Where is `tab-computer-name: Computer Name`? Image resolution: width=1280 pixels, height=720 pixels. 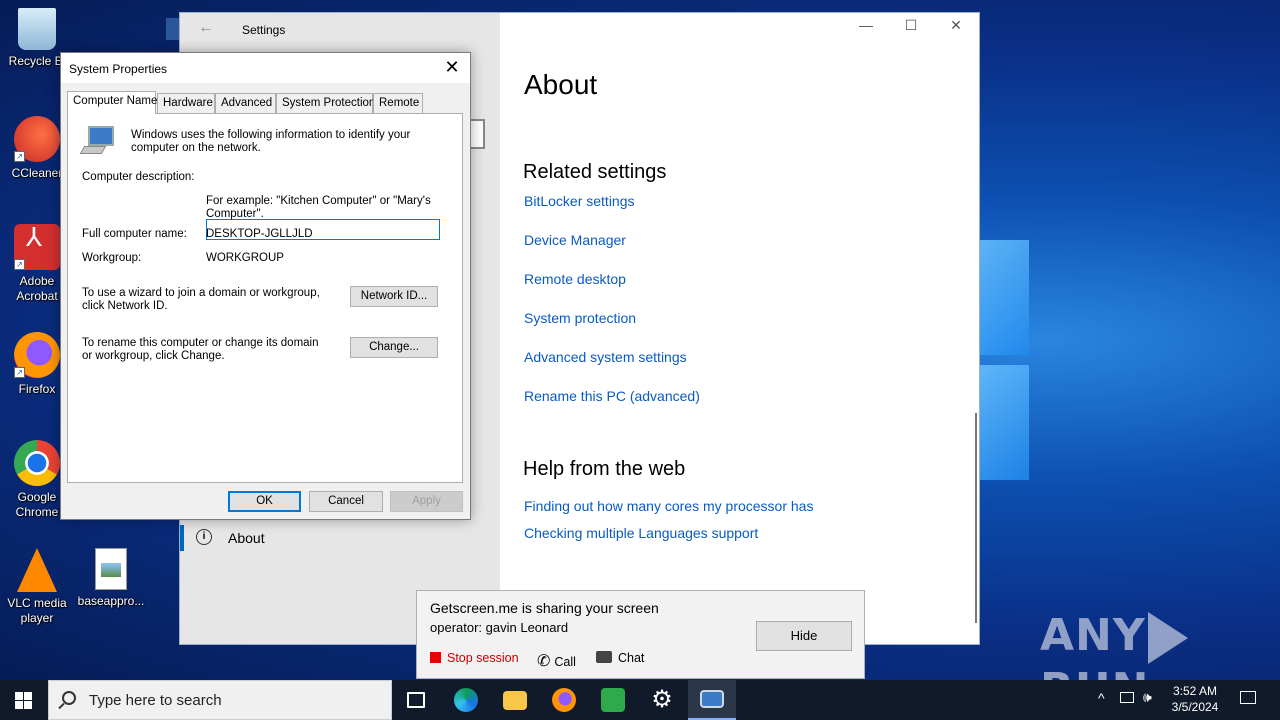
tab-computer-name: Computer Name is located at coordinates (112, 102).